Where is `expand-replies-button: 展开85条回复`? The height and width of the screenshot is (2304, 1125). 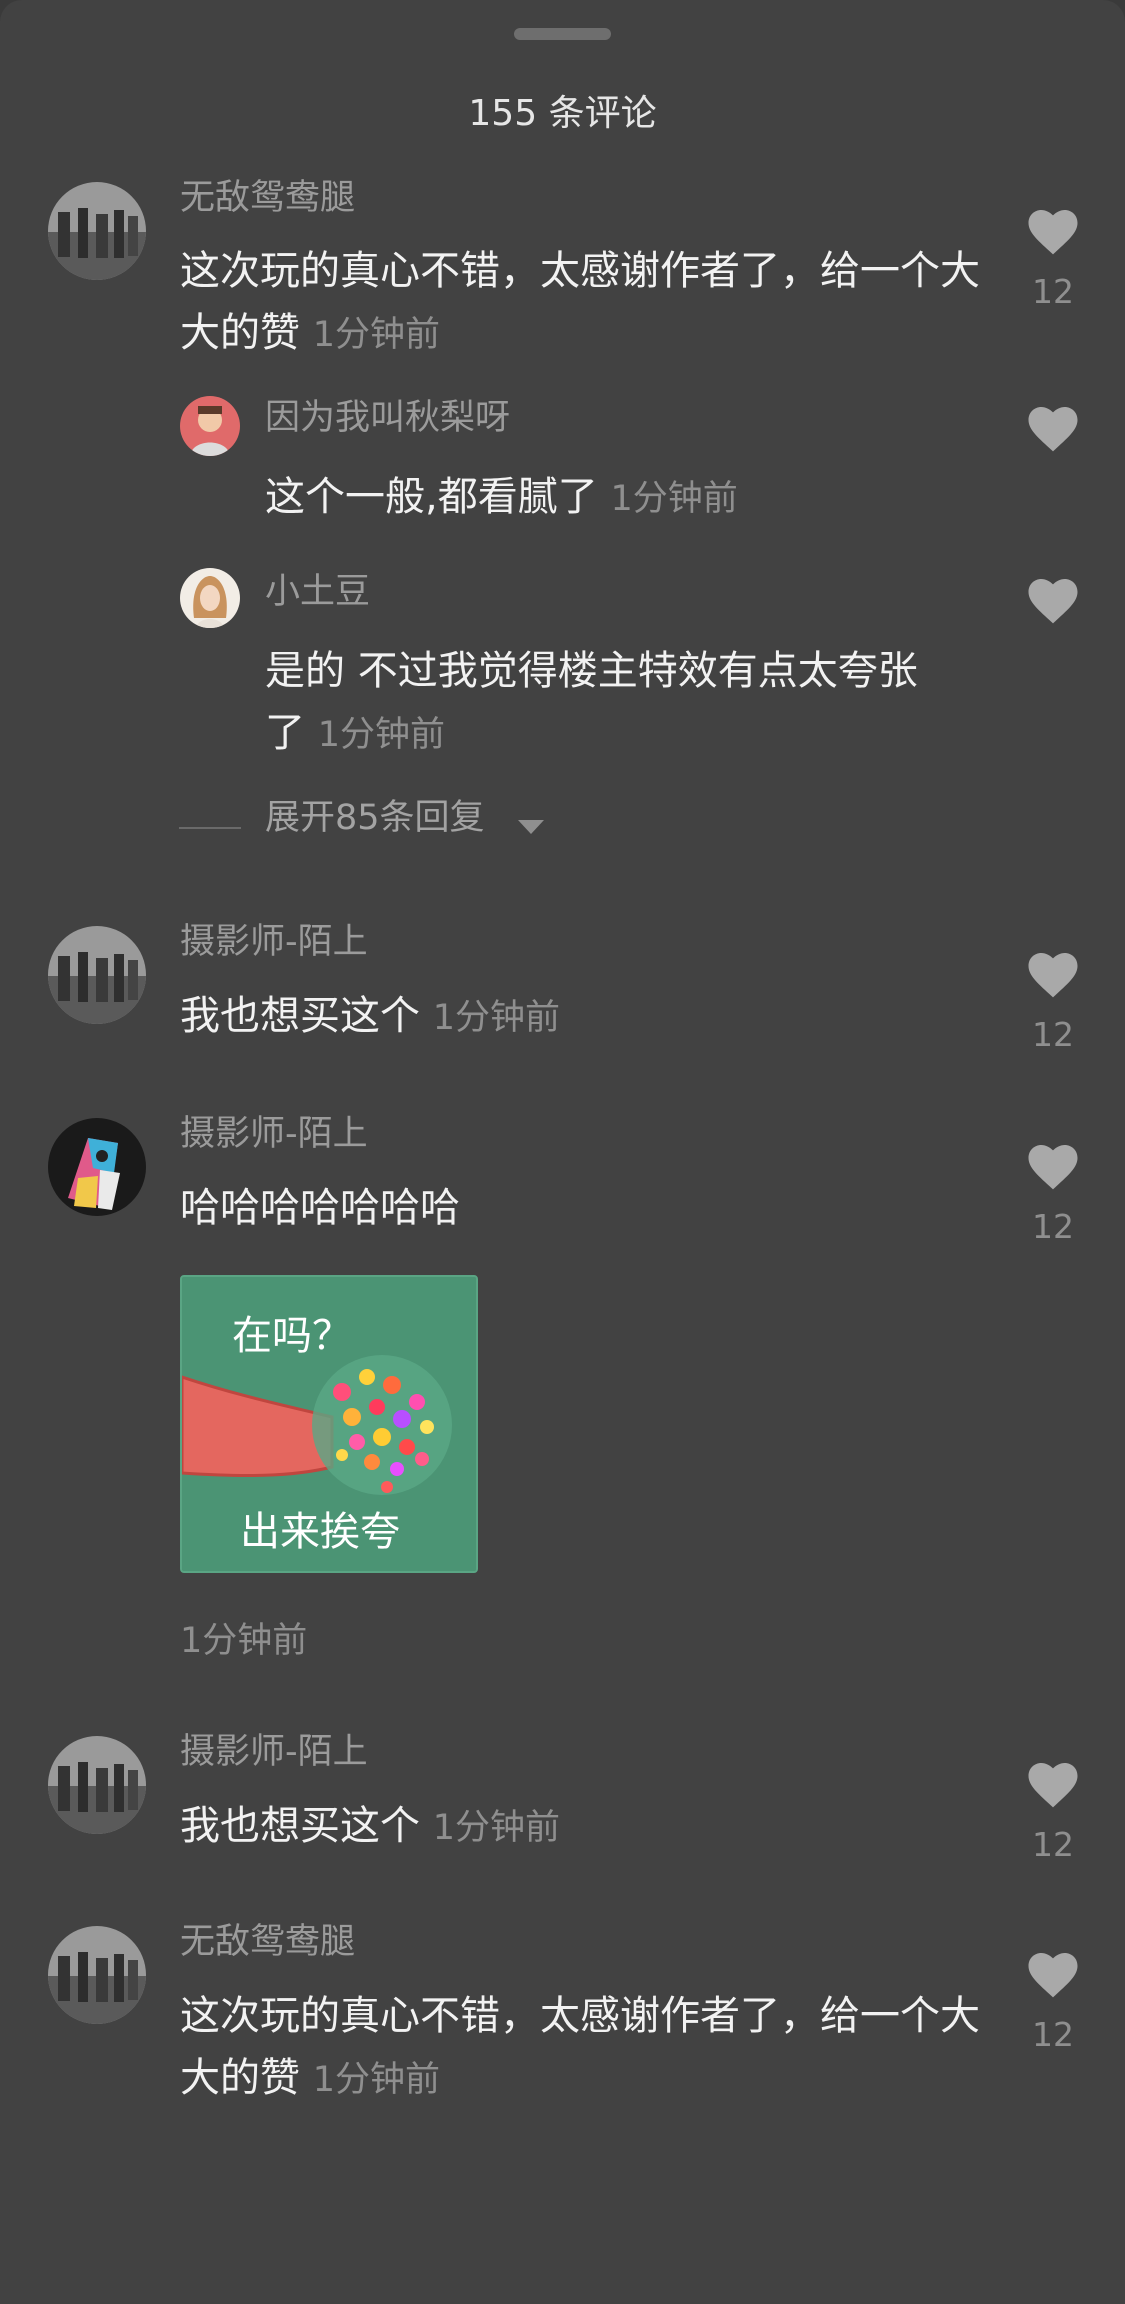
expand-replies-button: 展开85条回复 is located at coordinates (375, 818).